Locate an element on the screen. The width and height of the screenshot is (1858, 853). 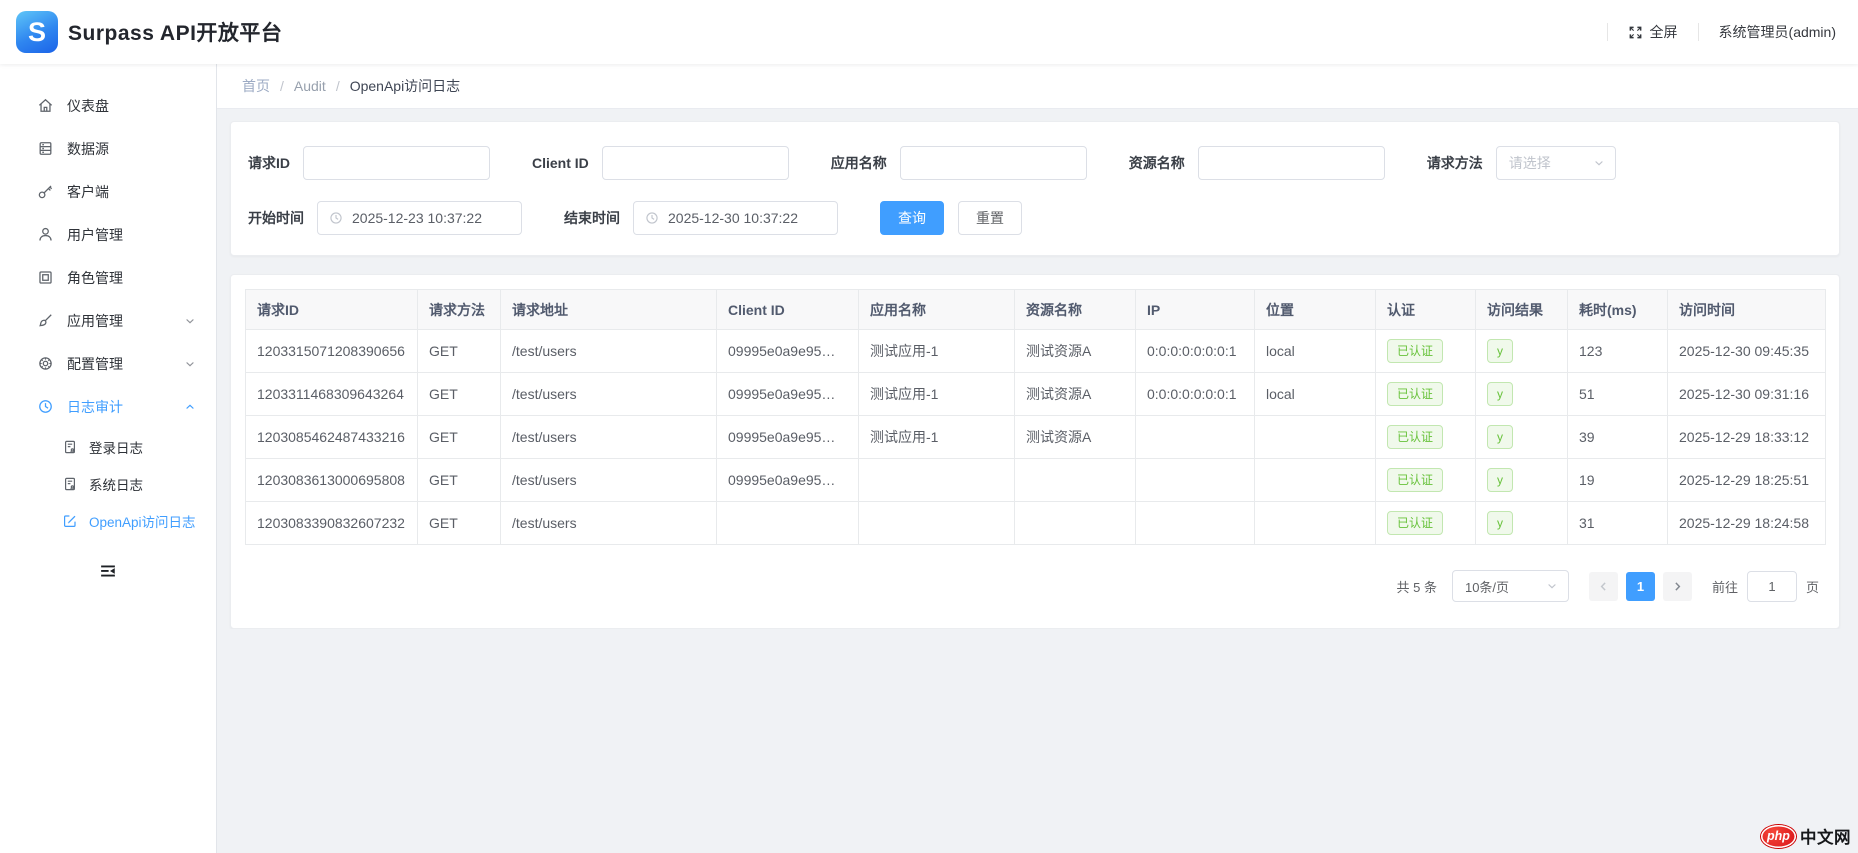
sidebar-item-dashboard: 仪表盘 is located at coordinates (108, 105).